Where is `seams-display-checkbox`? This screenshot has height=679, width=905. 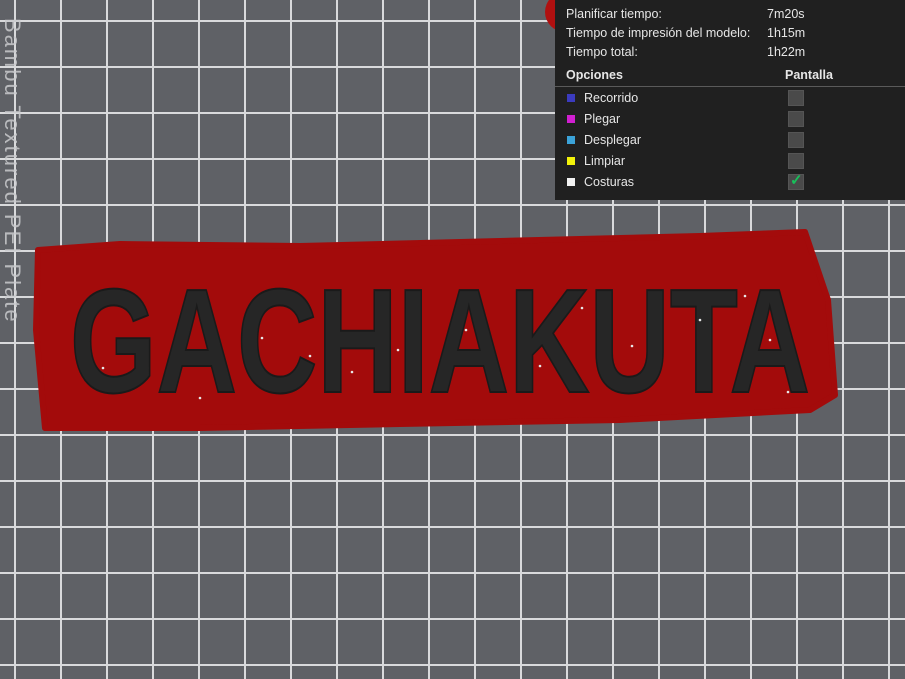
seams-display-checkbox is located at coordinates (796, 181).